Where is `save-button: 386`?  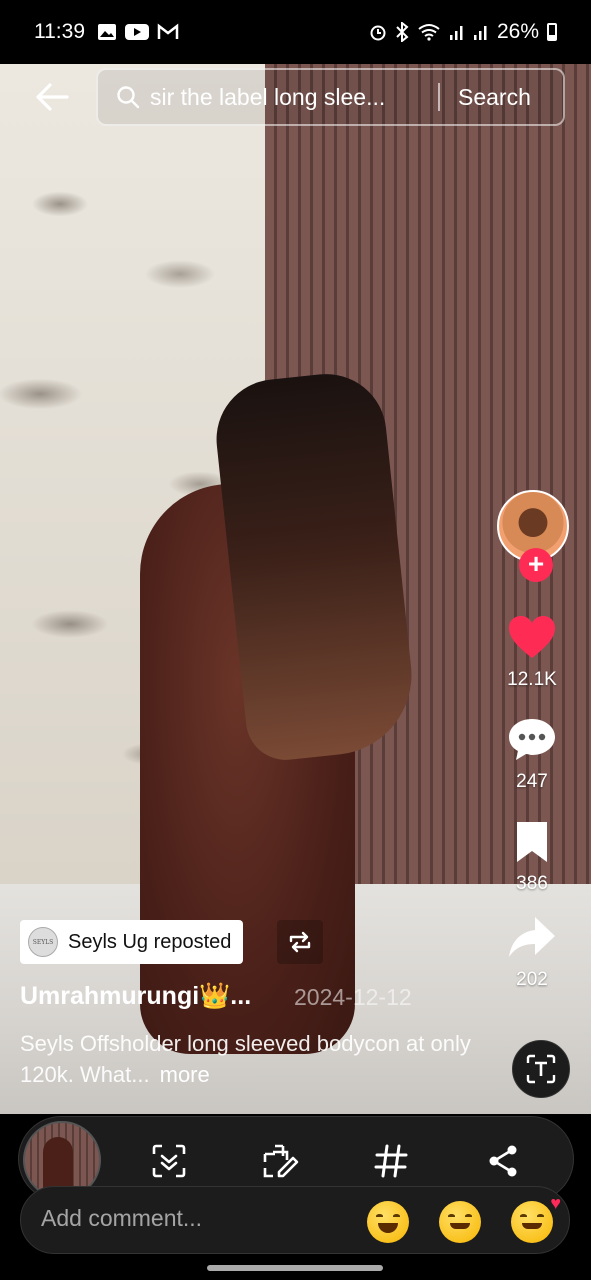
save-button: 386 is located at coordinates (532, 857).